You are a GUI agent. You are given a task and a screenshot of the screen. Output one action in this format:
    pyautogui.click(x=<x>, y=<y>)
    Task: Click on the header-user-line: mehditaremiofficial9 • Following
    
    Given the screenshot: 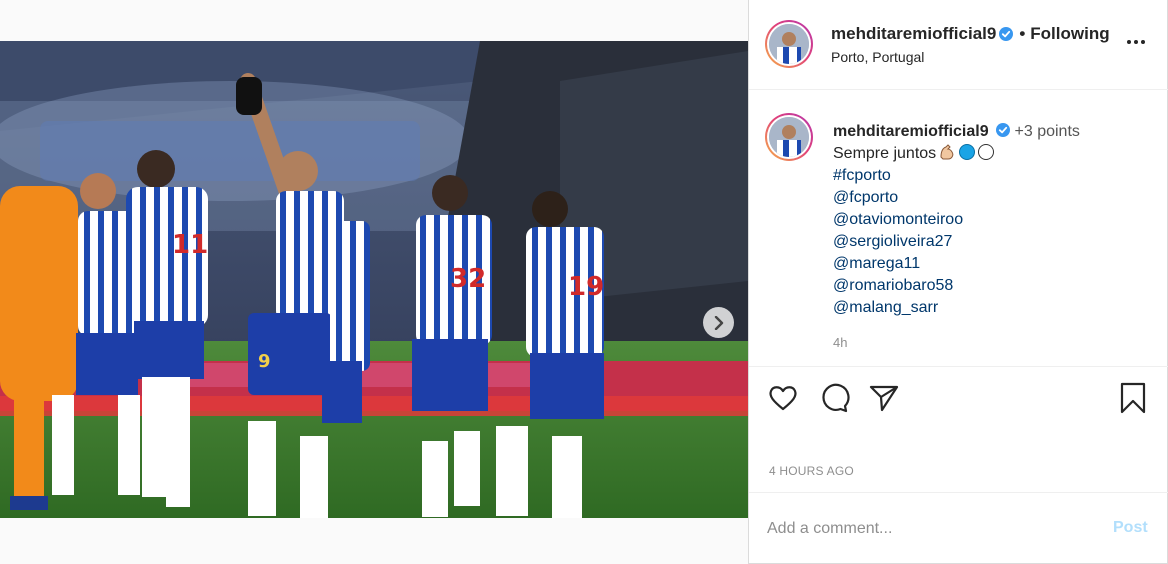 What is the action you would take?
    pyautogui.click(x=970, y=34)
    